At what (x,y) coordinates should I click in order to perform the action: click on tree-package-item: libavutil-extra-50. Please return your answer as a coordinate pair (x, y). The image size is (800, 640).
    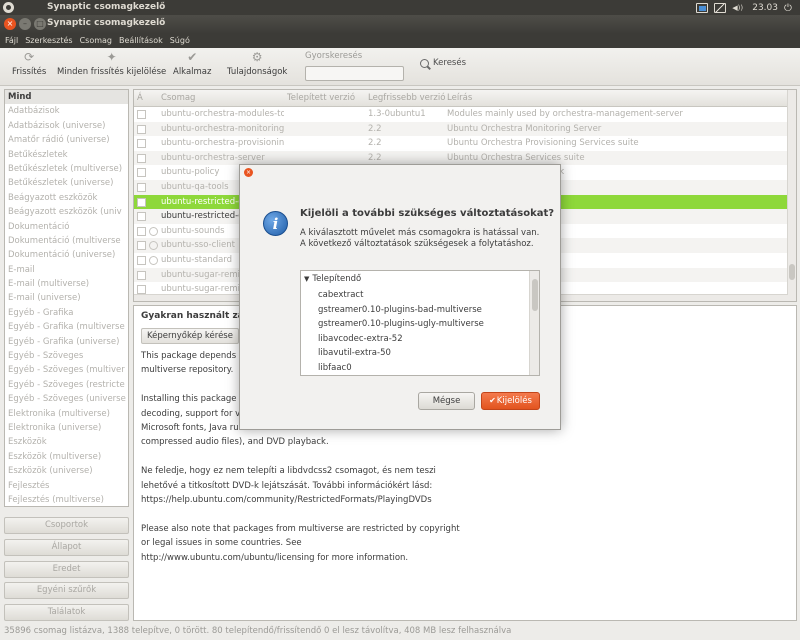
    Looking at the image, I should click on (401, 353).